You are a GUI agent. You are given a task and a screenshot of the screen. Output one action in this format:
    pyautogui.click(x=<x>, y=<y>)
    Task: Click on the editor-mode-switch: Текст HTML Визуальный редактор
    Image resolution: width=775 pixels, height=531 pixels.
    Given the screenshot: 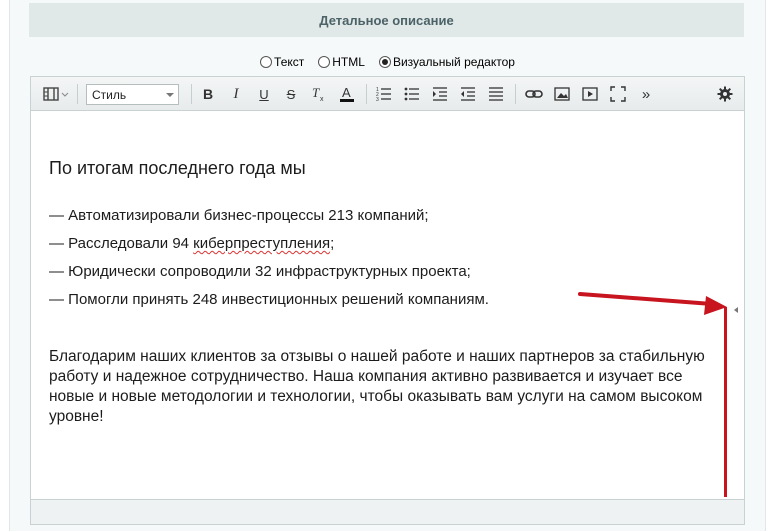 What is the action you would take?
    pyautogui.click(x=387, y=62)
    